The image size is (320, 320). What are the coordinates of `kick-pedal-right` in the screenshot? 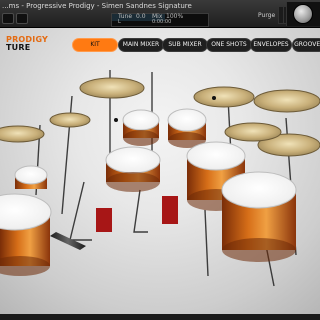 It's located at (170, 210).